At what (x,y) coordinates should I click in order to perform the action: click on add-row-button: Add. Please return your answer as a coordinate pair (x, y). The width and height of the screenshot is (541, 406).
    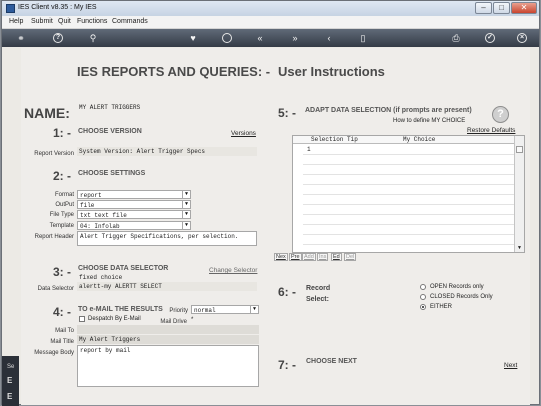
    Looking at the image, I should click on (309, 257).